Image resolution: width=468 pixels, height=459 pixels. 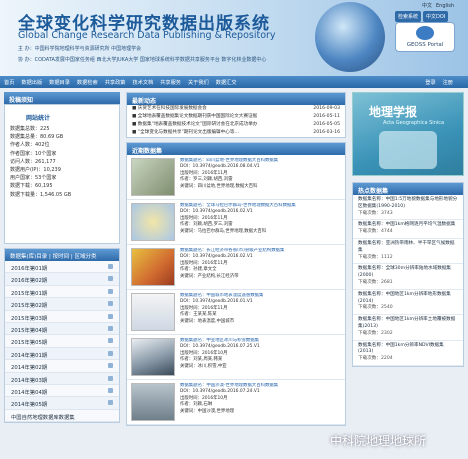 I want to click on lang-en-link: English, so click(x=445, y=6).